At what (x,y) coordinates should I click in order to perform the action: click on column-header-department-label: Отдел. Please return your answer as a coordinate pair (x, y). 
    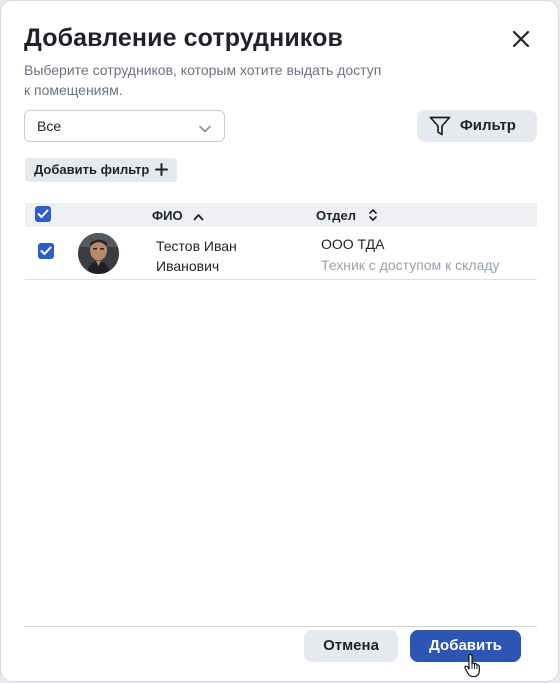
    Looking at the image, I should click on (336, 215).